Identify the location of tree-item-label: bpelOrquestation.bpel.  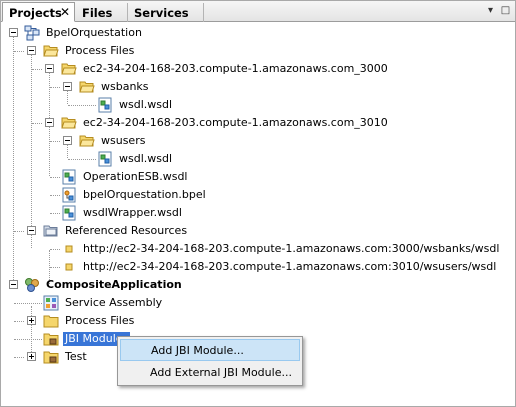
(144, 194).